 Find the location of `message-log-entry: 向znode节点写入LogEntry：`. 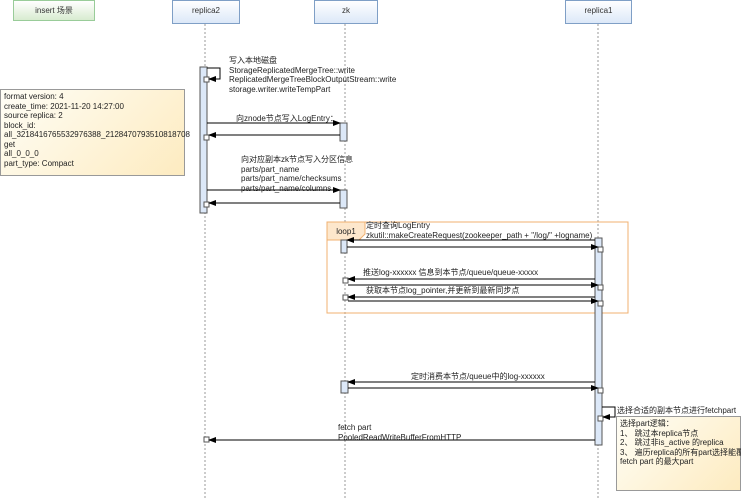

message-log-entry: 向znode节点写入LogEntry： is located at coordinates (287, 118).